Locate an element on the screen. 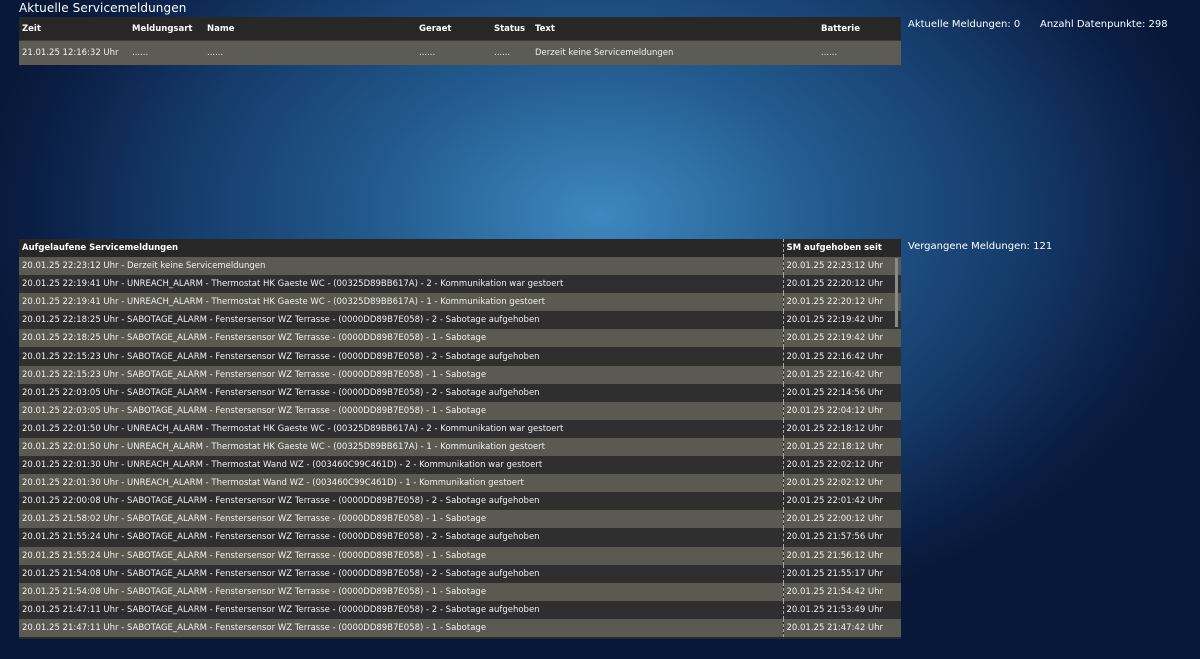 This screenshot has width=1200, height=659. cell-cleared-since: 20.01.25 22:00:12 Uhr is located at coordinates (841, 519).